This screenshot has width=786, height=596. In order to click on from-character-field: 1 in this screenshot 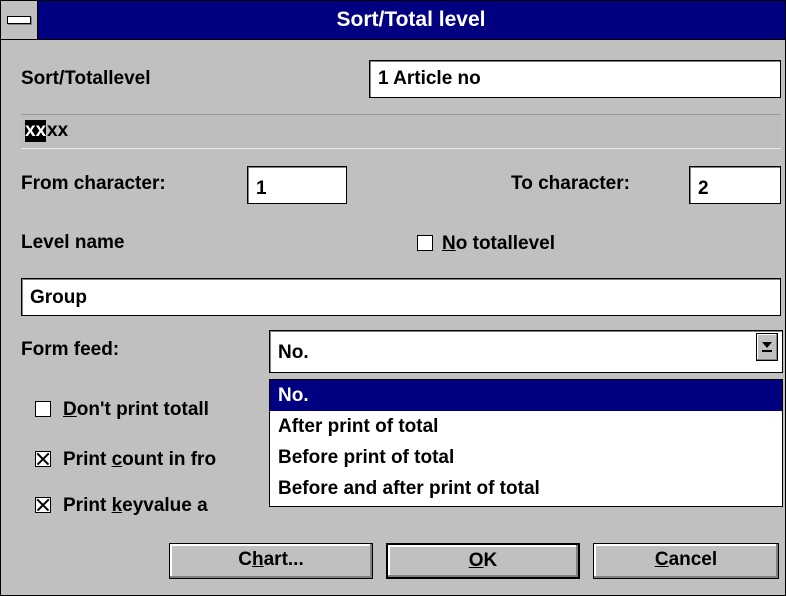, I will do `click(297, 185)`.